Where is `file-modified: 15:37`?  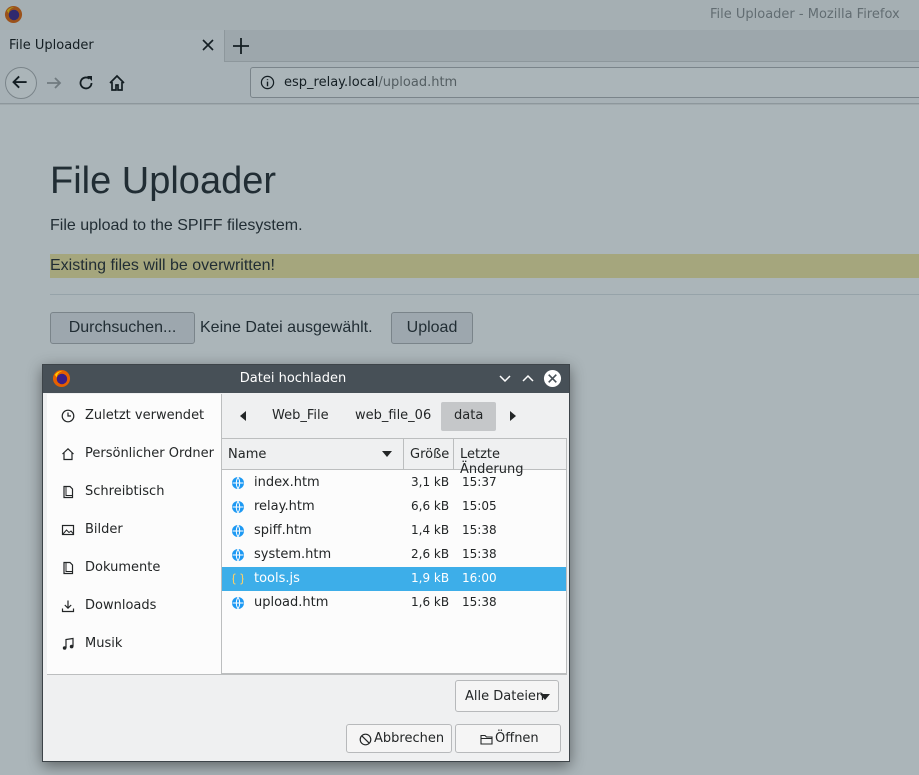 file-modified: 15:37 is located at coordinates (479, 482).